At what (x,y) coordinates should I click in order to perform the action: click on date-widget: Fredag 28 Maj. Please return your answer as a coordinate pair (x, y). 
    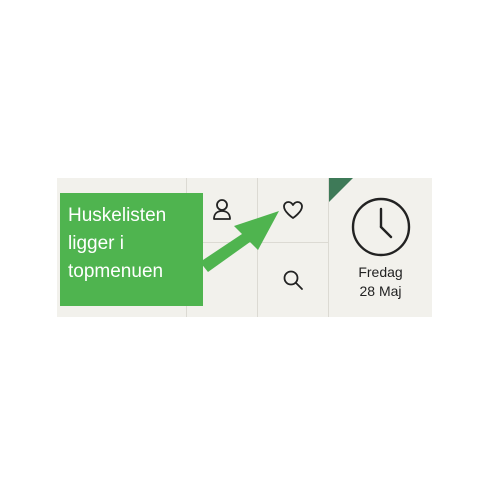
    Looking at the image, I should click on (380, 247).